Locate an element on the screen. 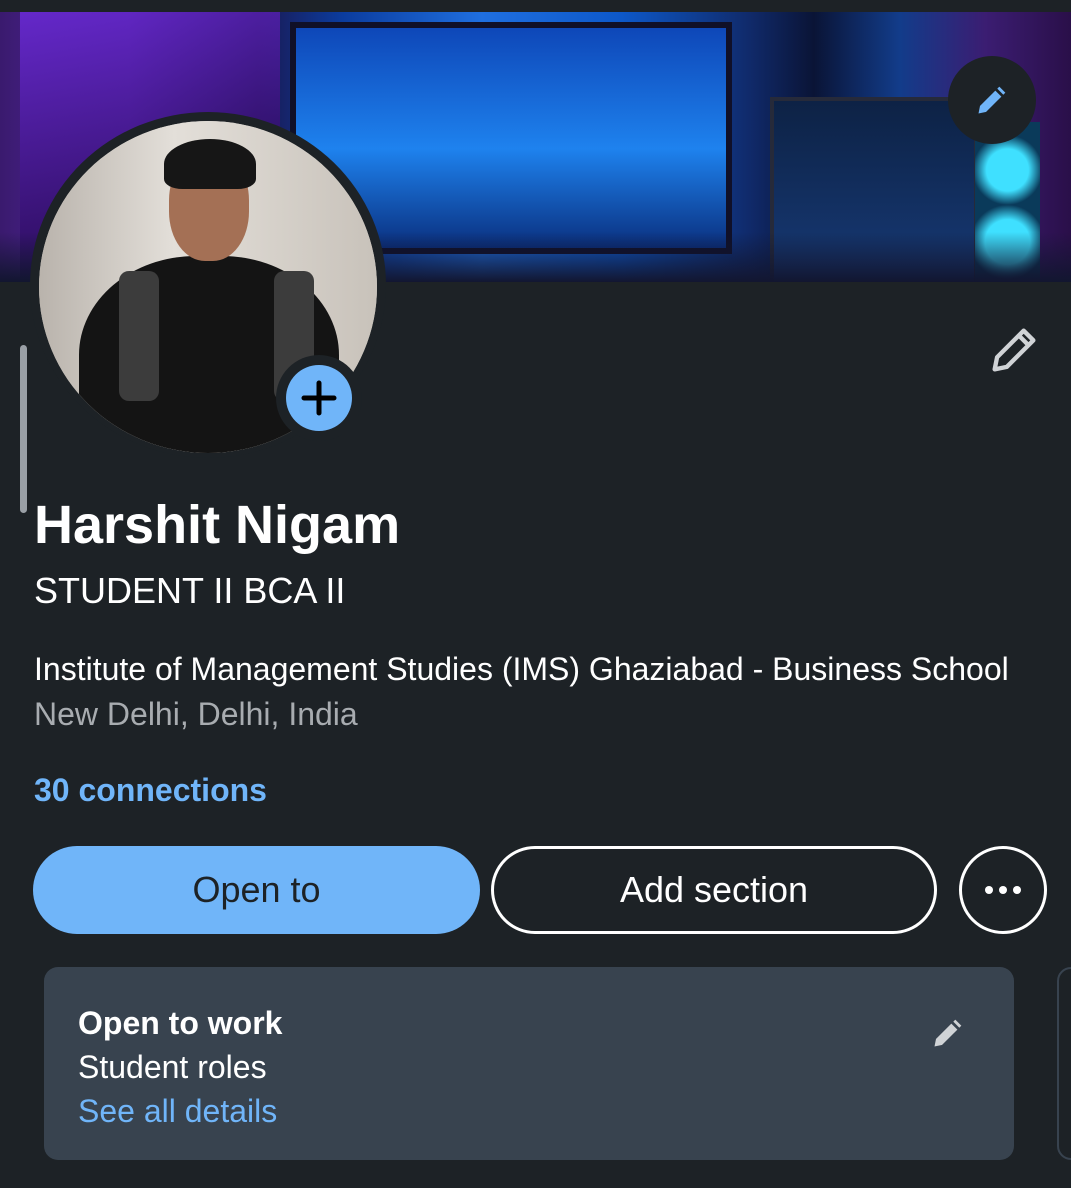 The height and width of the screenshot is (1188, 1071). profile-location: New Delhi, Delhi, India is located at coordinates (196, 714).